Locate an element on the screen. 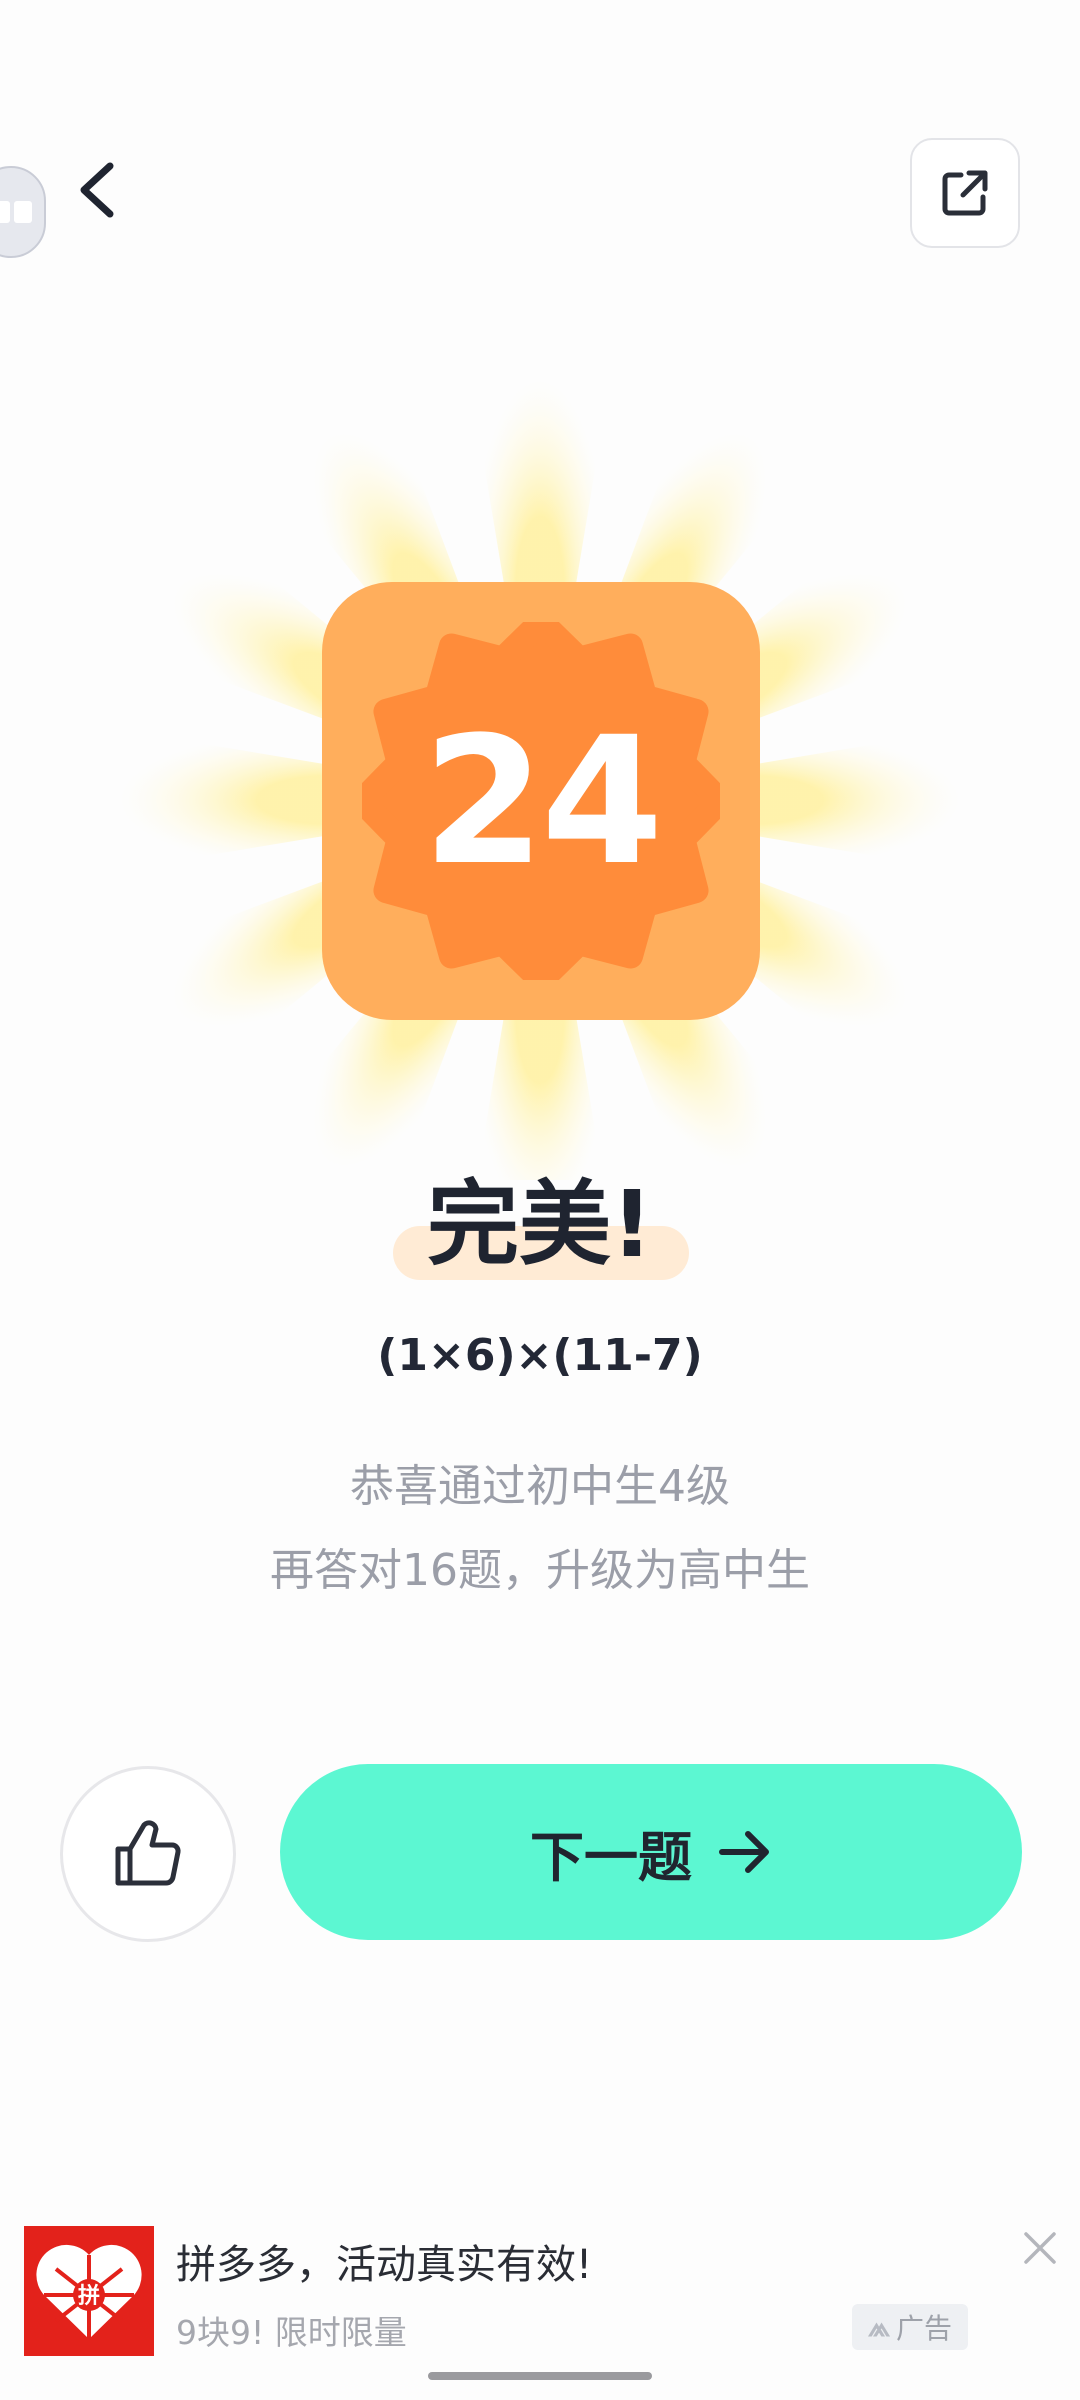 The image size is (1080, 2400). back-button is located at coordinates (98, 190).